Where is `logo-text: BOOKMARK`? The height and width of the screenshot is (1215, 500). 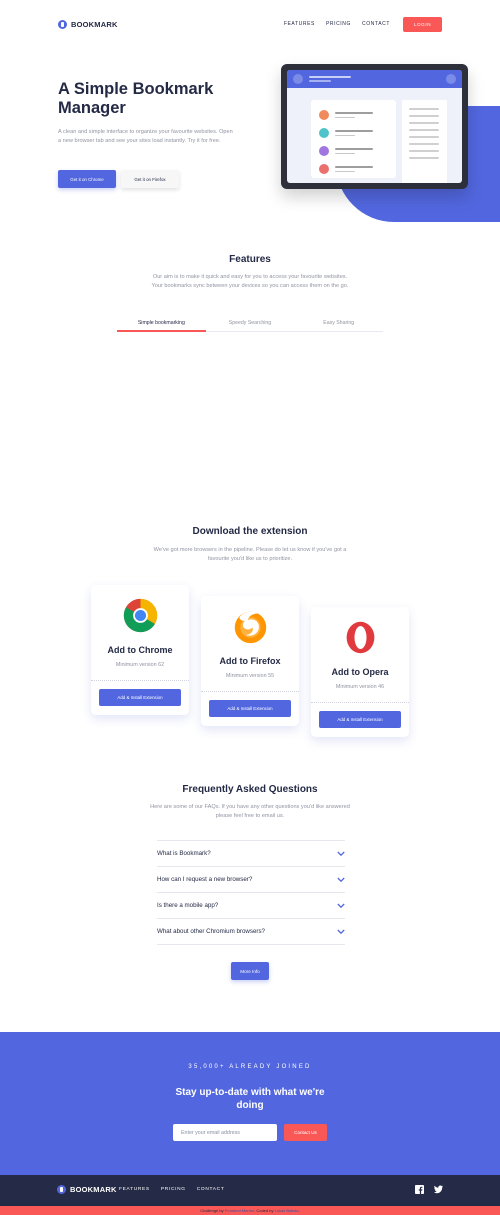
logo-text: BOOKMARK is located at coordinates (94, 24).